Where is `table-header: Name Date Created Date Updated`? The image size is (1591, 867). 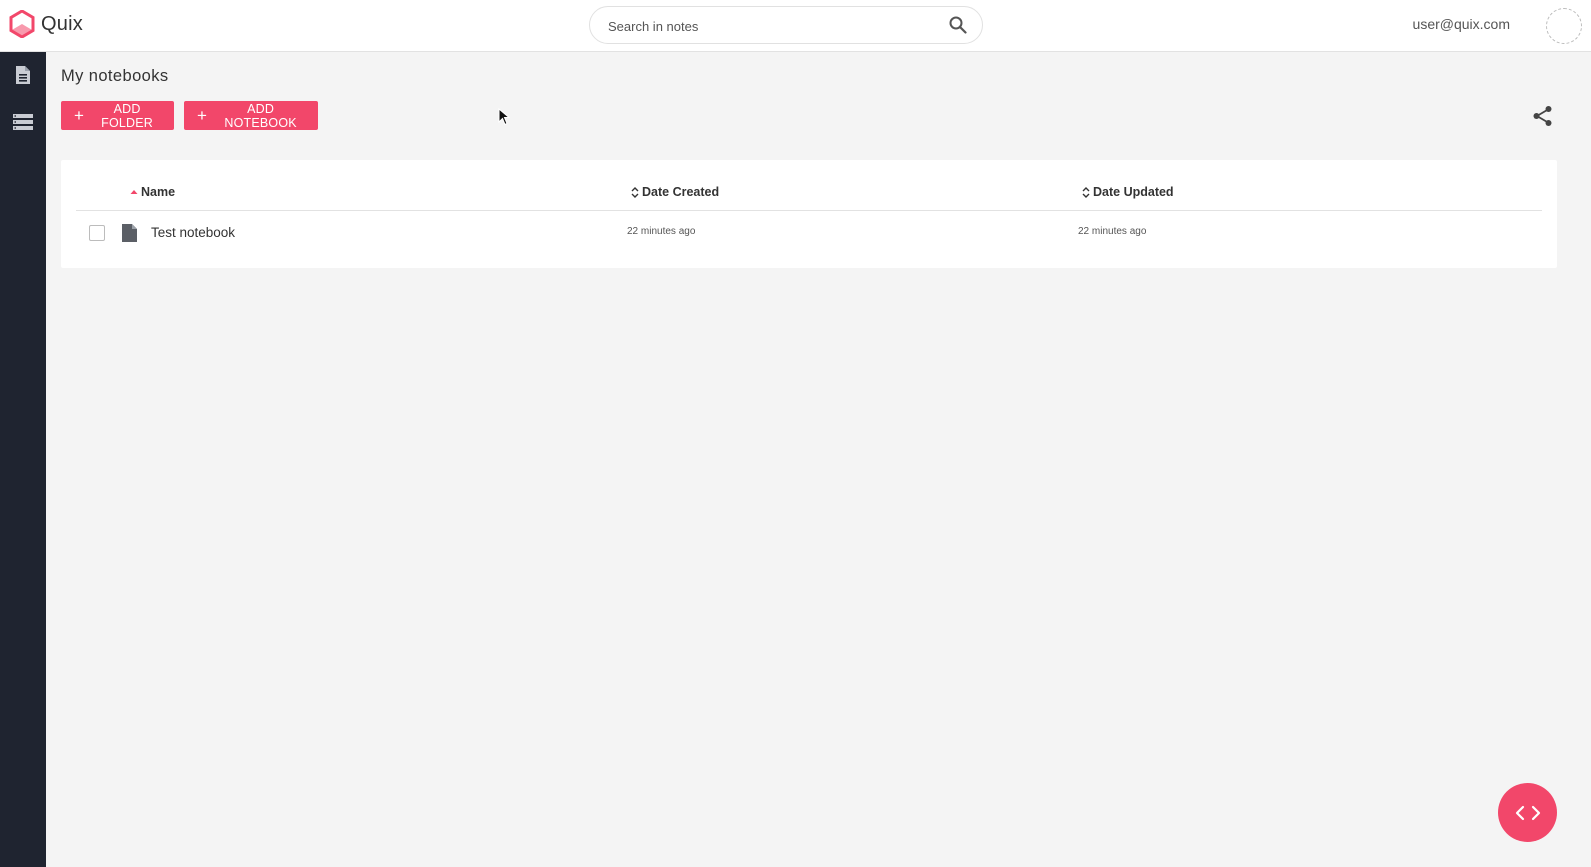
table-header: Name Date Created Date Updated is located at coordinates (809, 195).